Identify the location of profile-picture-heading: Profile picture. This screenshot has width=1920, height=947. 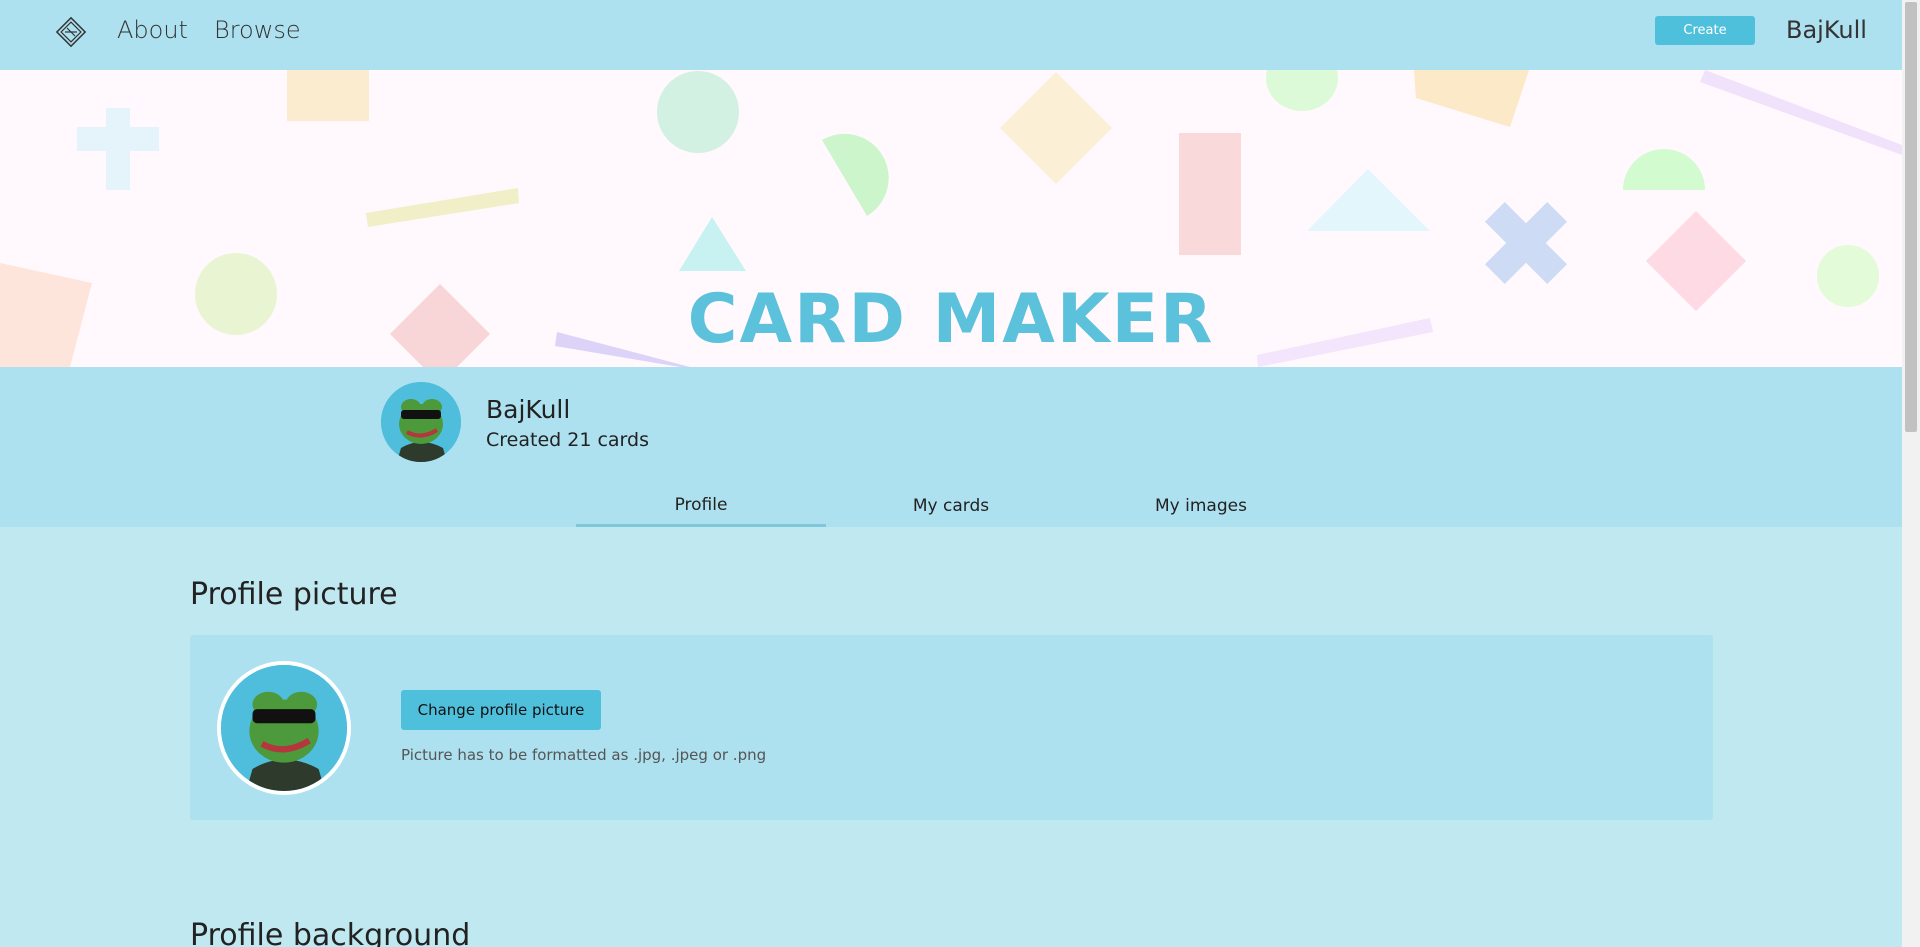
(294, 594).